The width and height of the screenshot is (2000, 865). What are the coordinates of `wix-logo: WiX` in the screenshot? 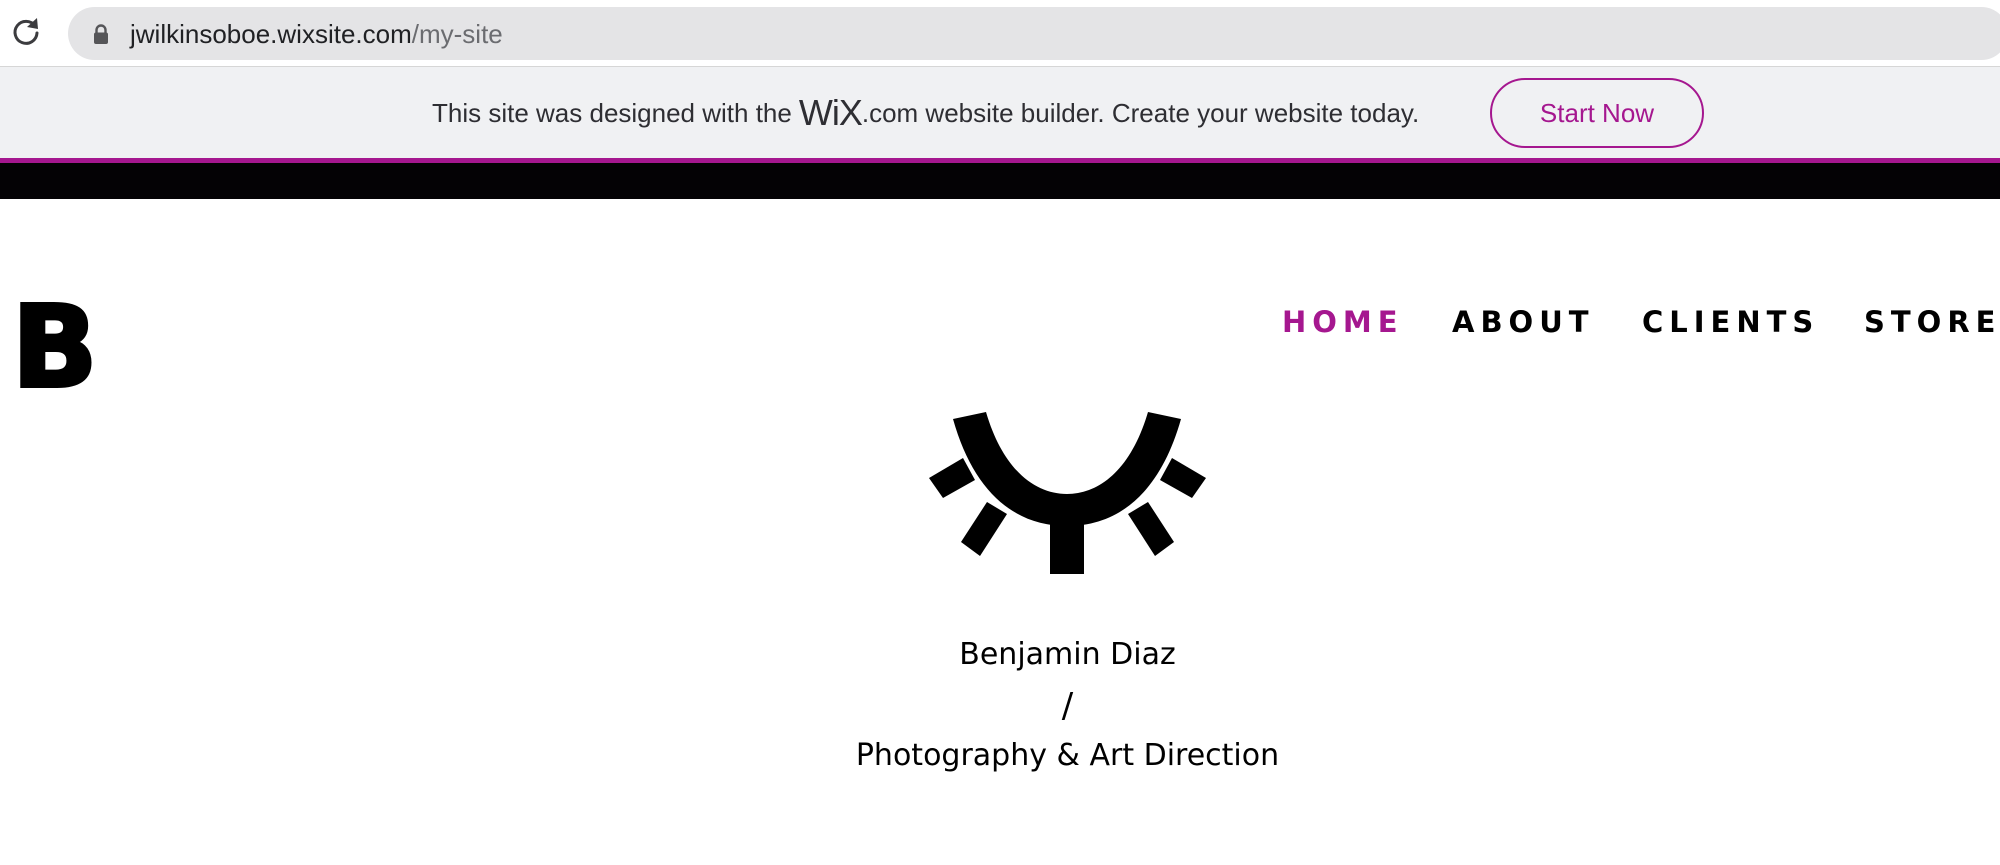 It's located at (830, 112).